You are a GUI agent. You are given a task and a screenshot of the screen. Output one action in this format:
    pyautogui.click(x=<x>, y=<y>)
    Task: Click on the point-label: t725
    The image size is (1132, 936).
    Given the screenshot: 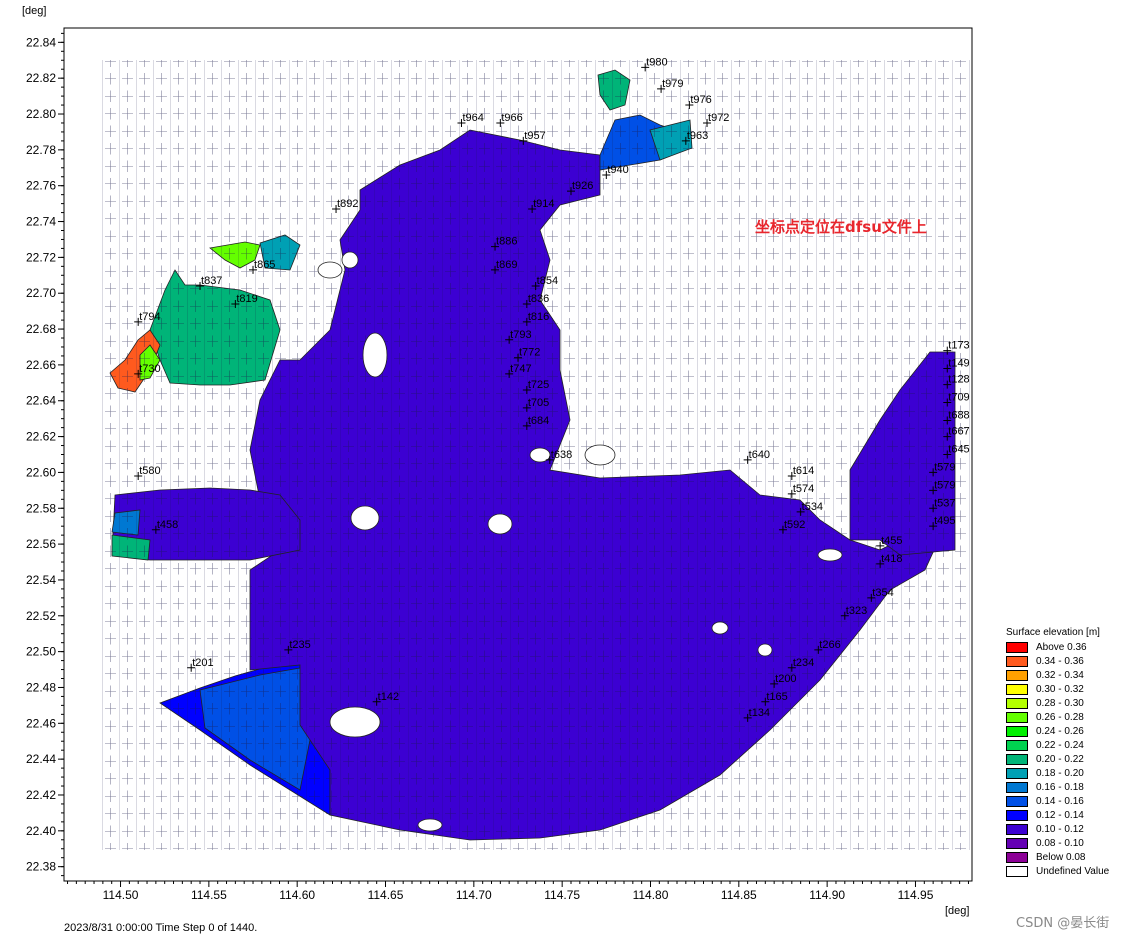 What is the action you would take?
    pyautogui.click(x=538, y=385)
    